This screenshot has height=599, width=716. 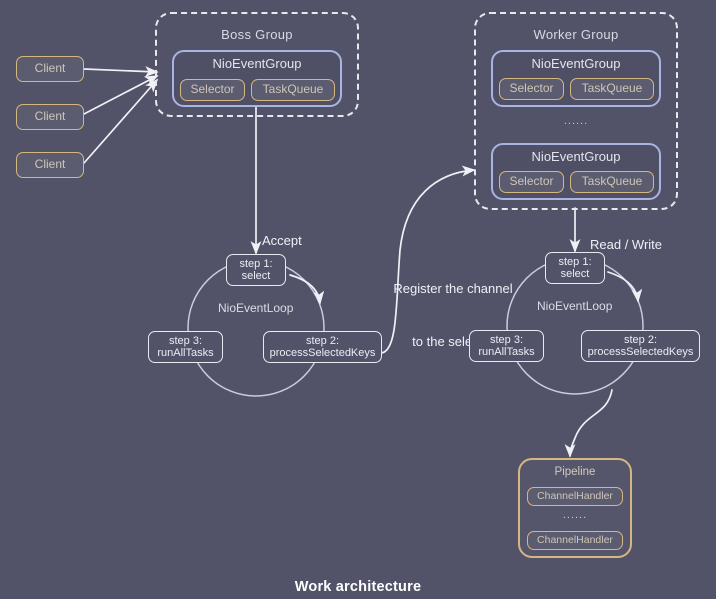 I want to click on worker-step1-line1: step 1:, so click(x=575, y=261).